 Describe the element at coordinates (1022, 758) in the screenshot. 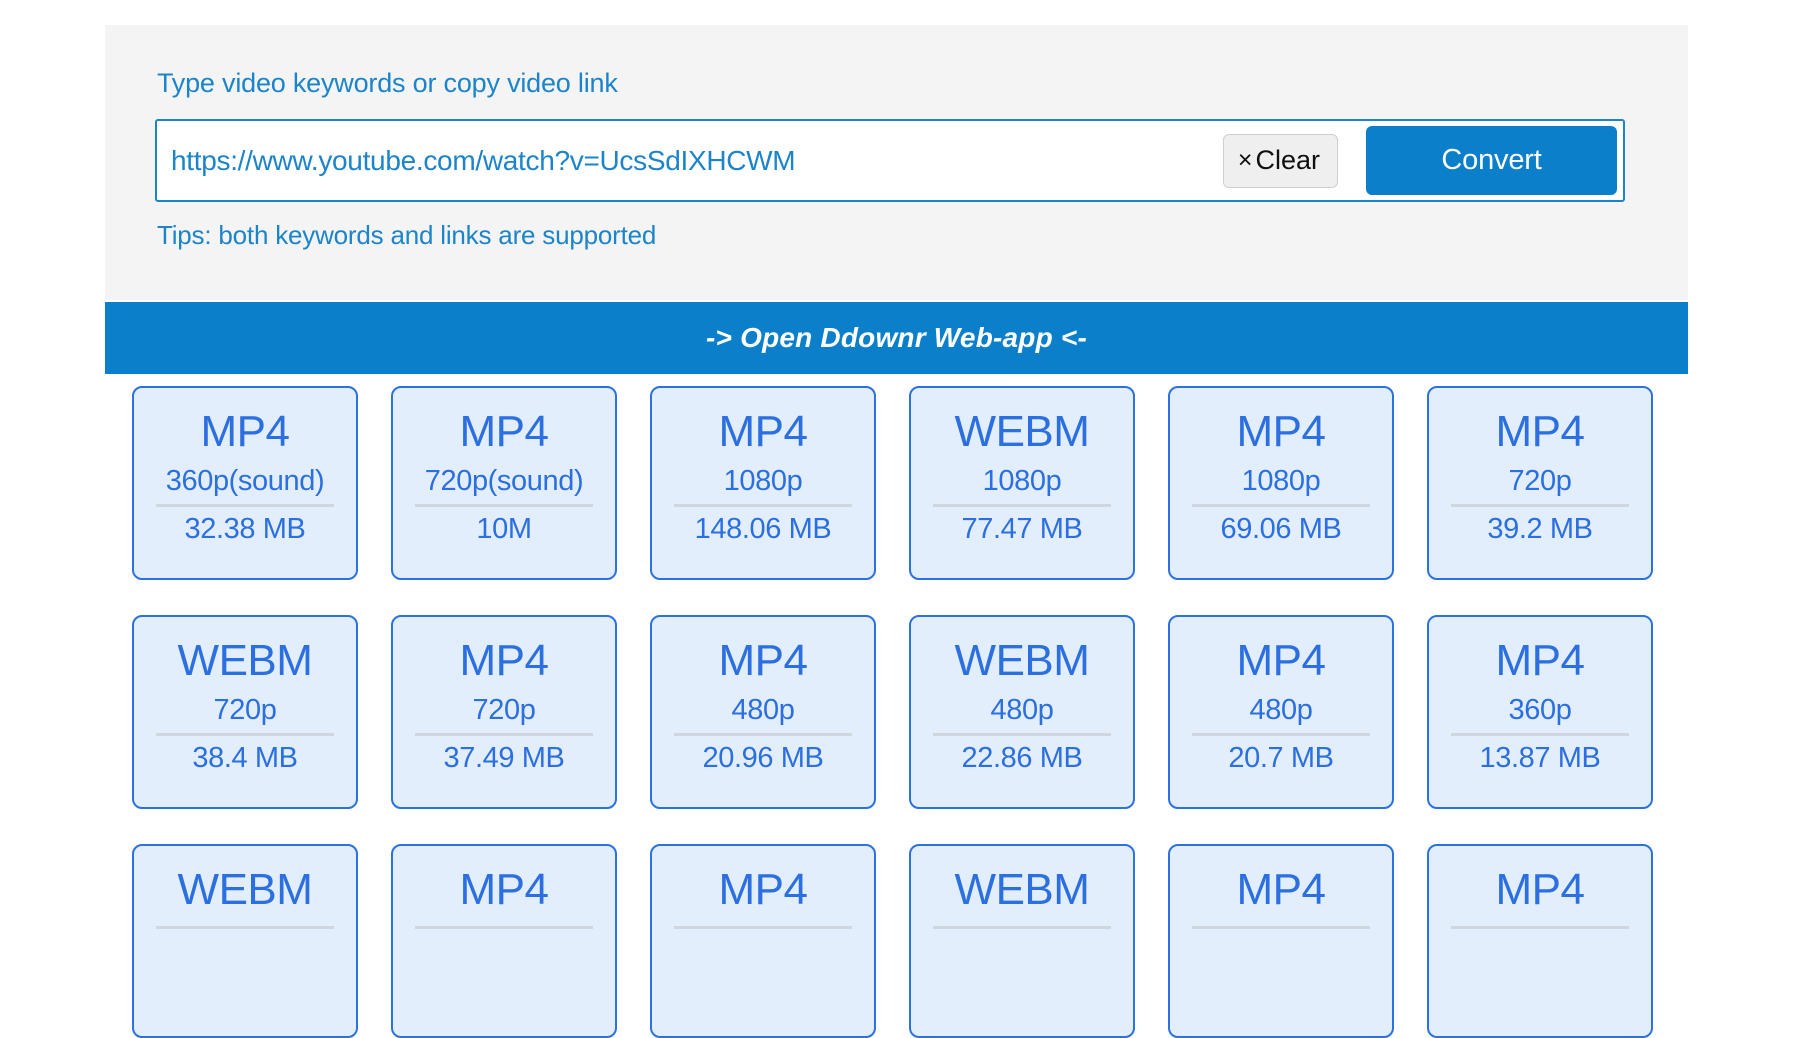

I see `format-card-size: 22.86 MB` at that location.